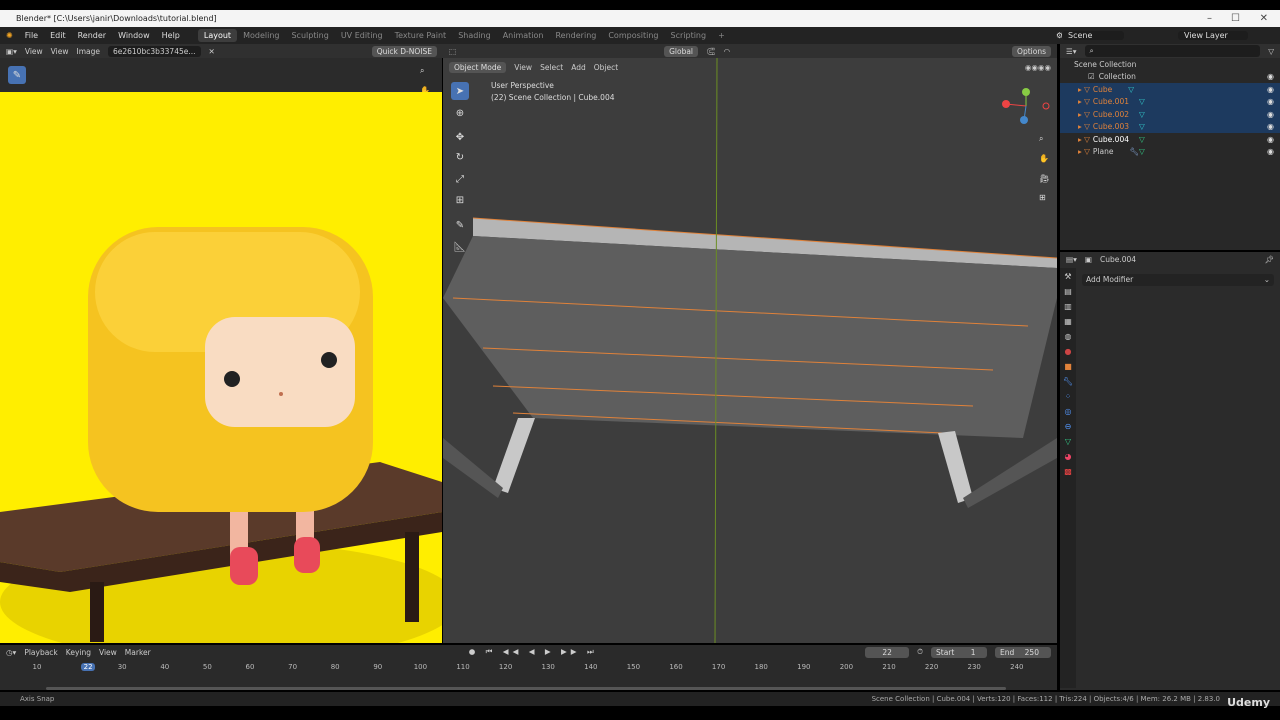 The width and height of the screenshot is (1280, 720). What do you see at coordinates (1172, 51) in the screenshot?
I see `outliner-search-input: ⌕` at bounding box center [1172, 51].